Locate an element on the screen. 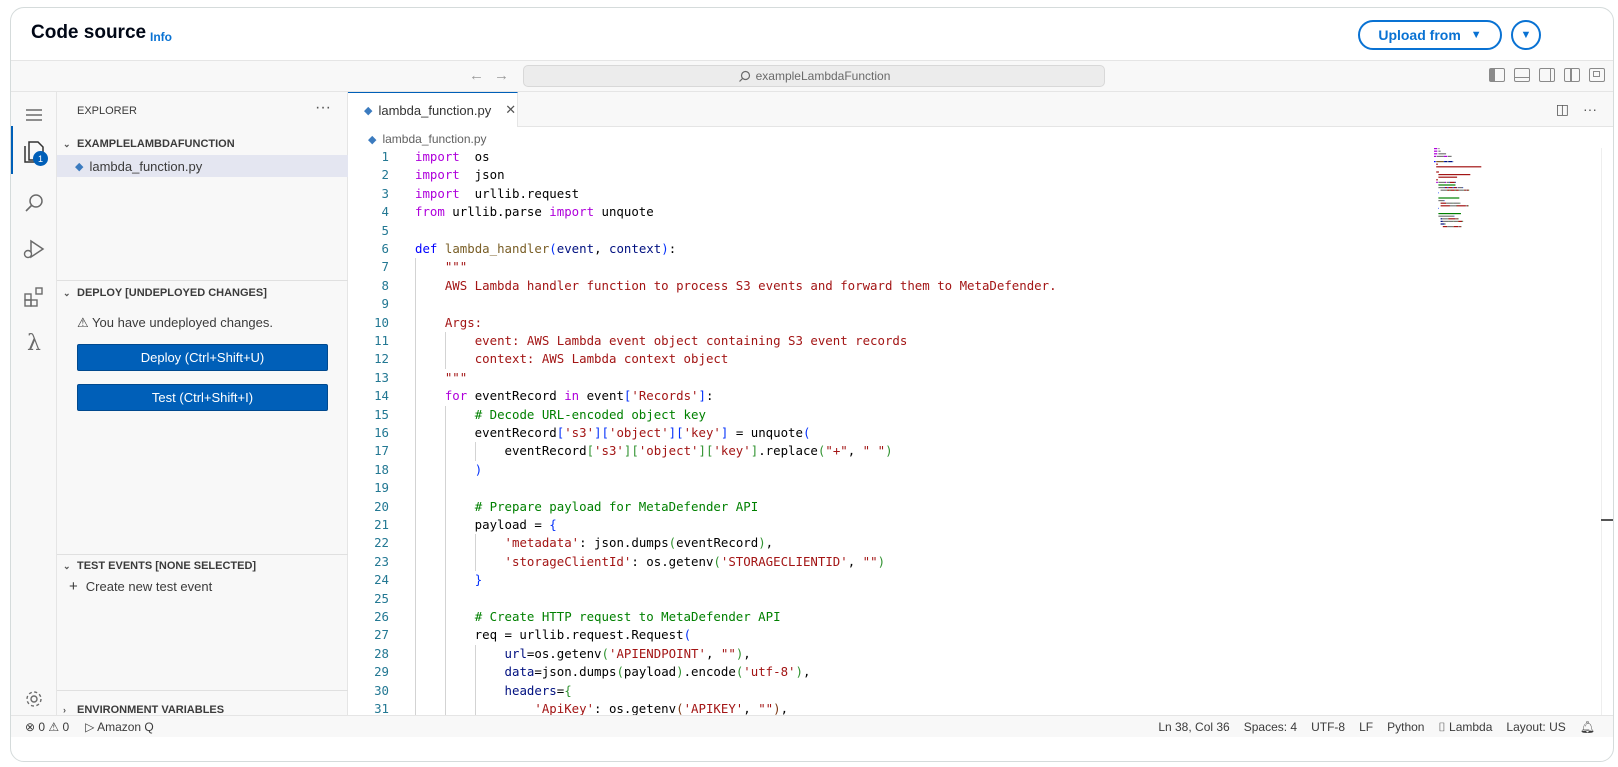  maximize-icon is located at coordinates (1597, 75).